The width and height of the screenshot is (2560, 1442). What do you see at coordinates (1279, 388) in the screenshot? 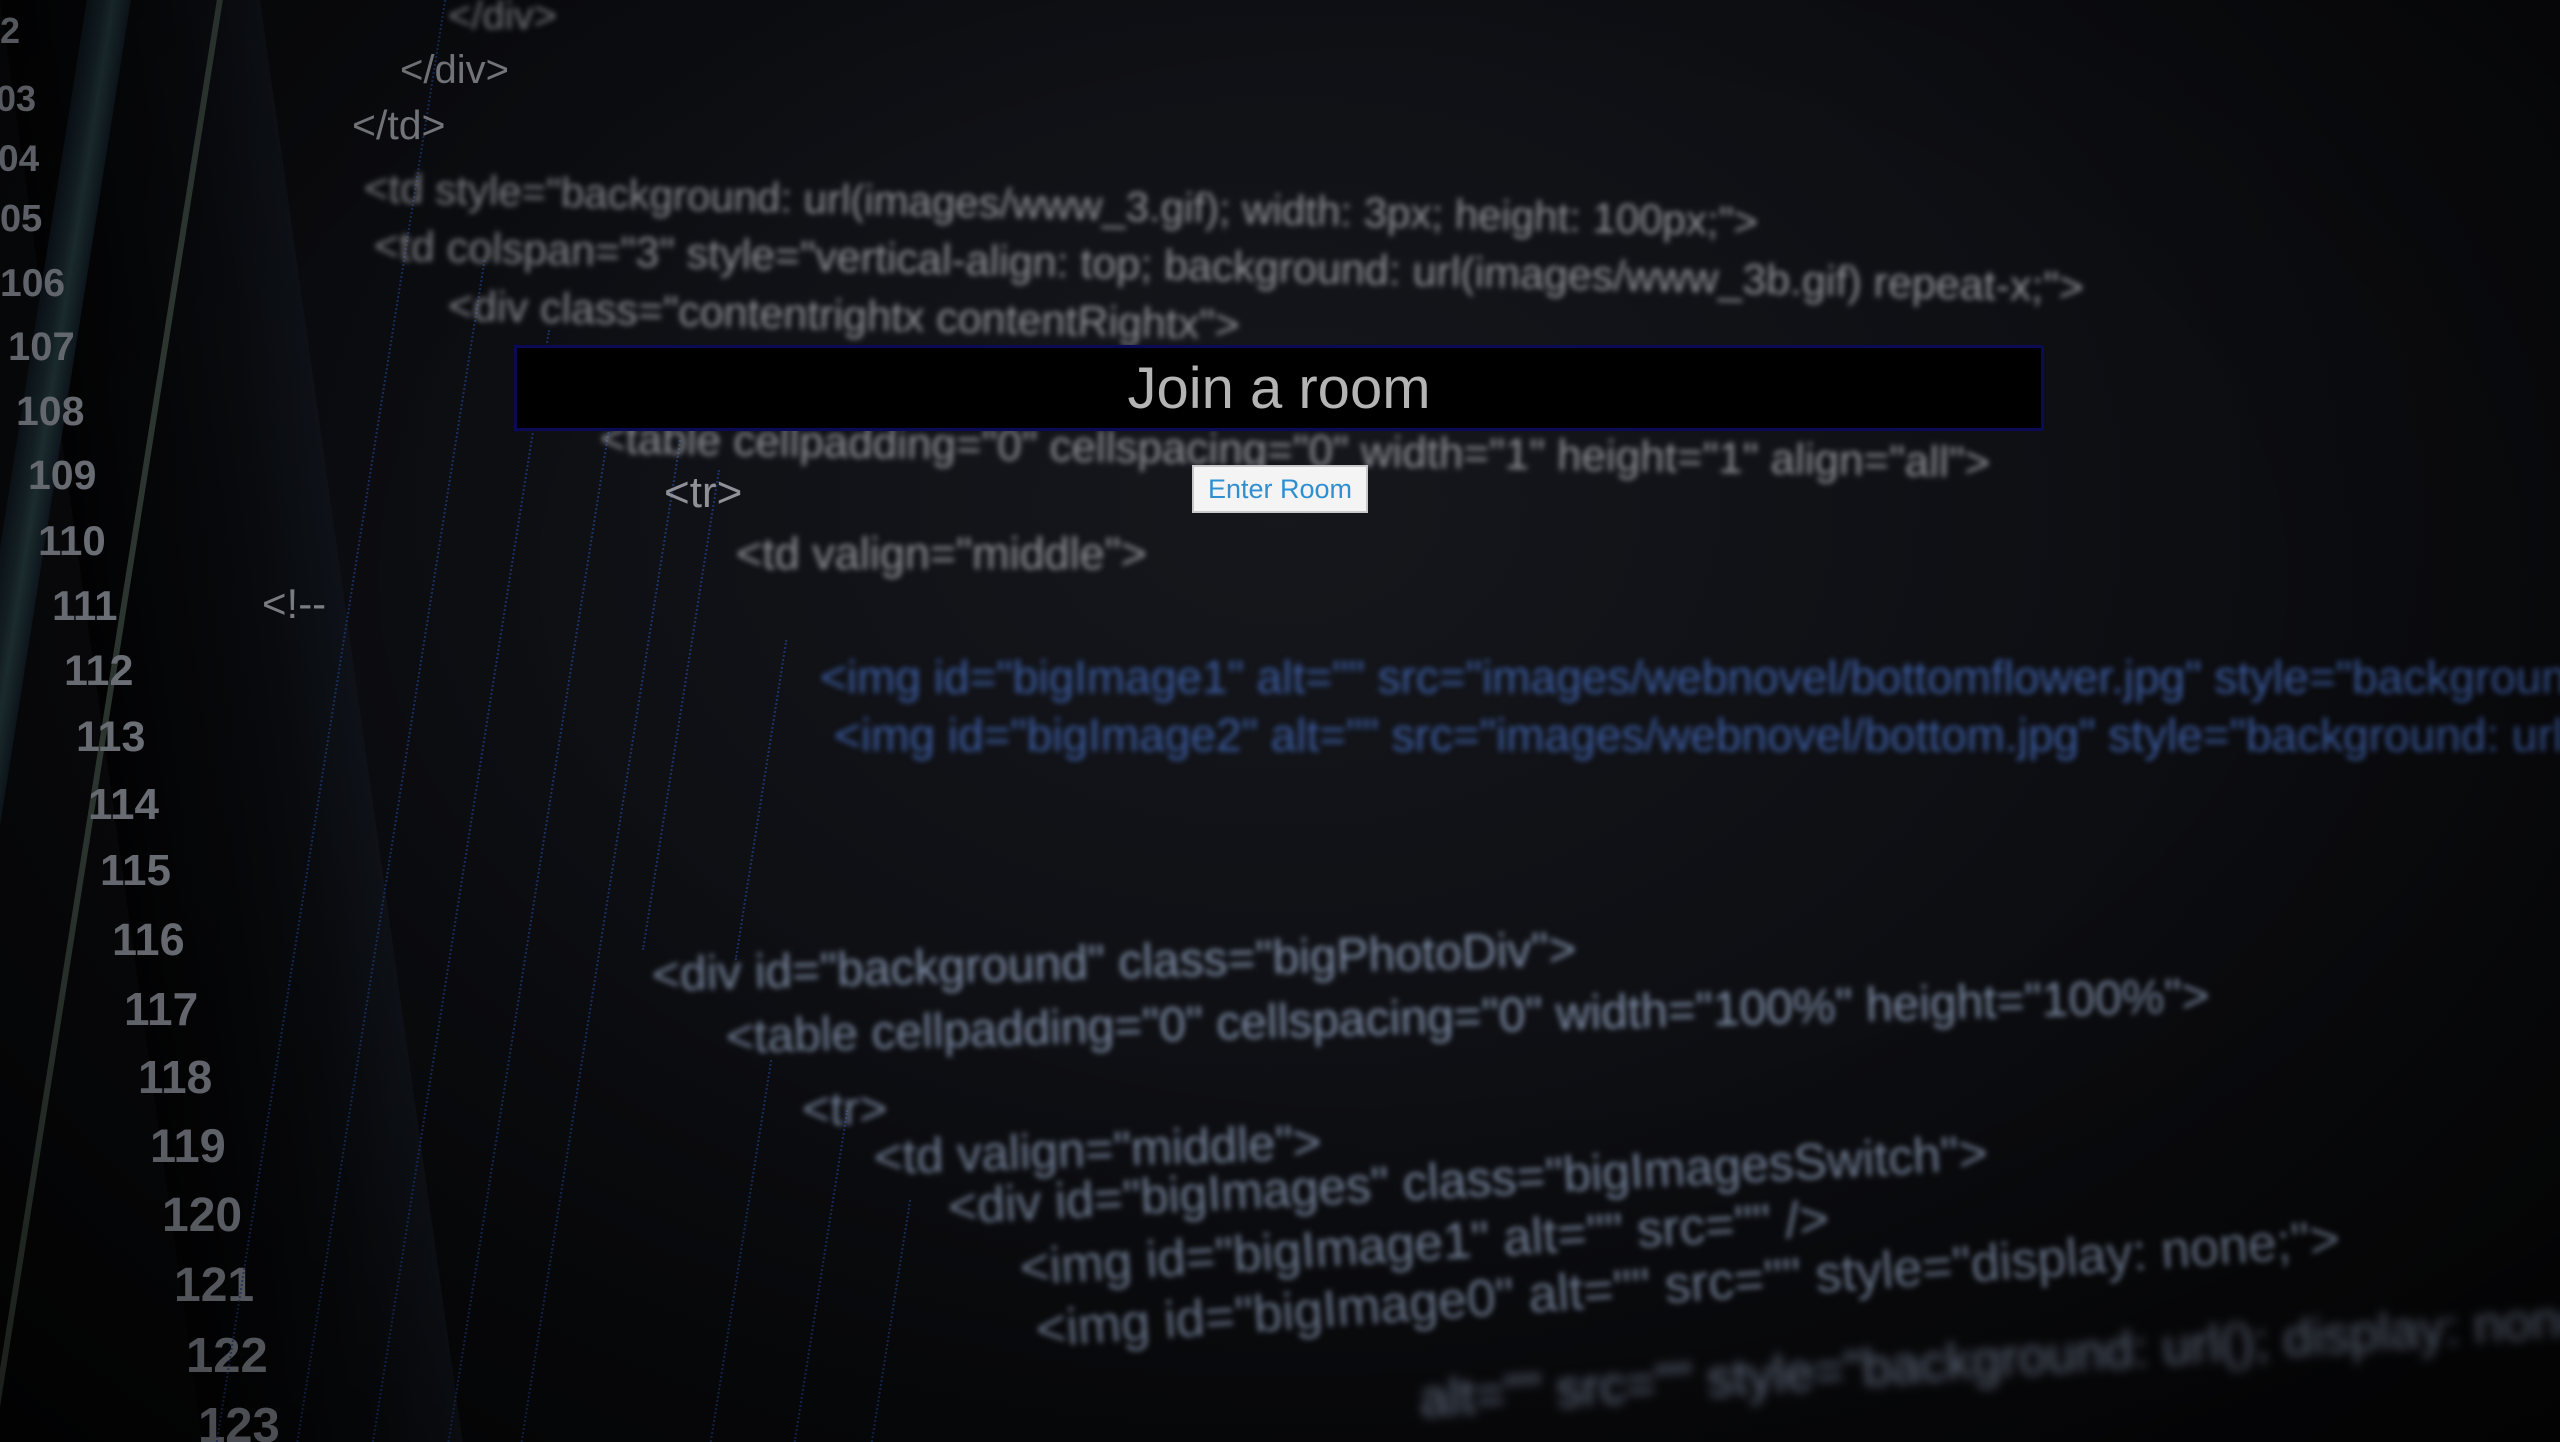
I see `room-name-input` at bounding box center [1279, 388].